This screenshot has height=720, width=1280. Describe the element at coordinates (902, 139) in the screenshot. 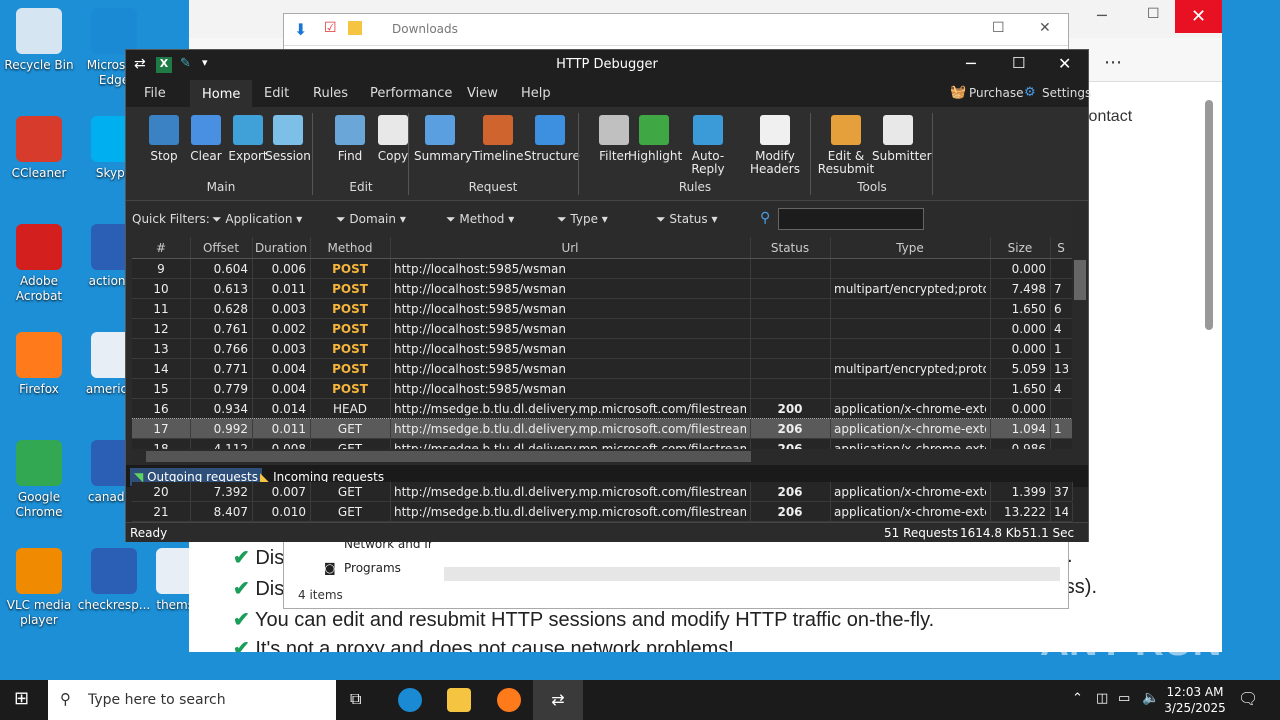

I see `ribbon-button-submitter: Submitter` at that location.